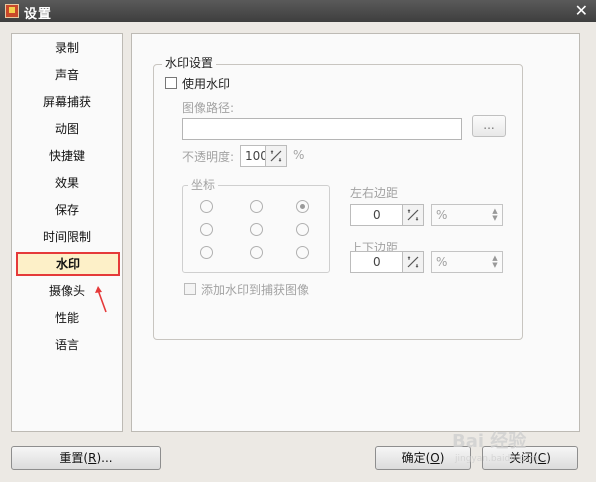 This screenshot has width=596, height=482. What do you see at coordinates (67, 237) in the screenshot?
I see `sidebar-item-time-limit: 时间限制` at bounding box center [67, 237].